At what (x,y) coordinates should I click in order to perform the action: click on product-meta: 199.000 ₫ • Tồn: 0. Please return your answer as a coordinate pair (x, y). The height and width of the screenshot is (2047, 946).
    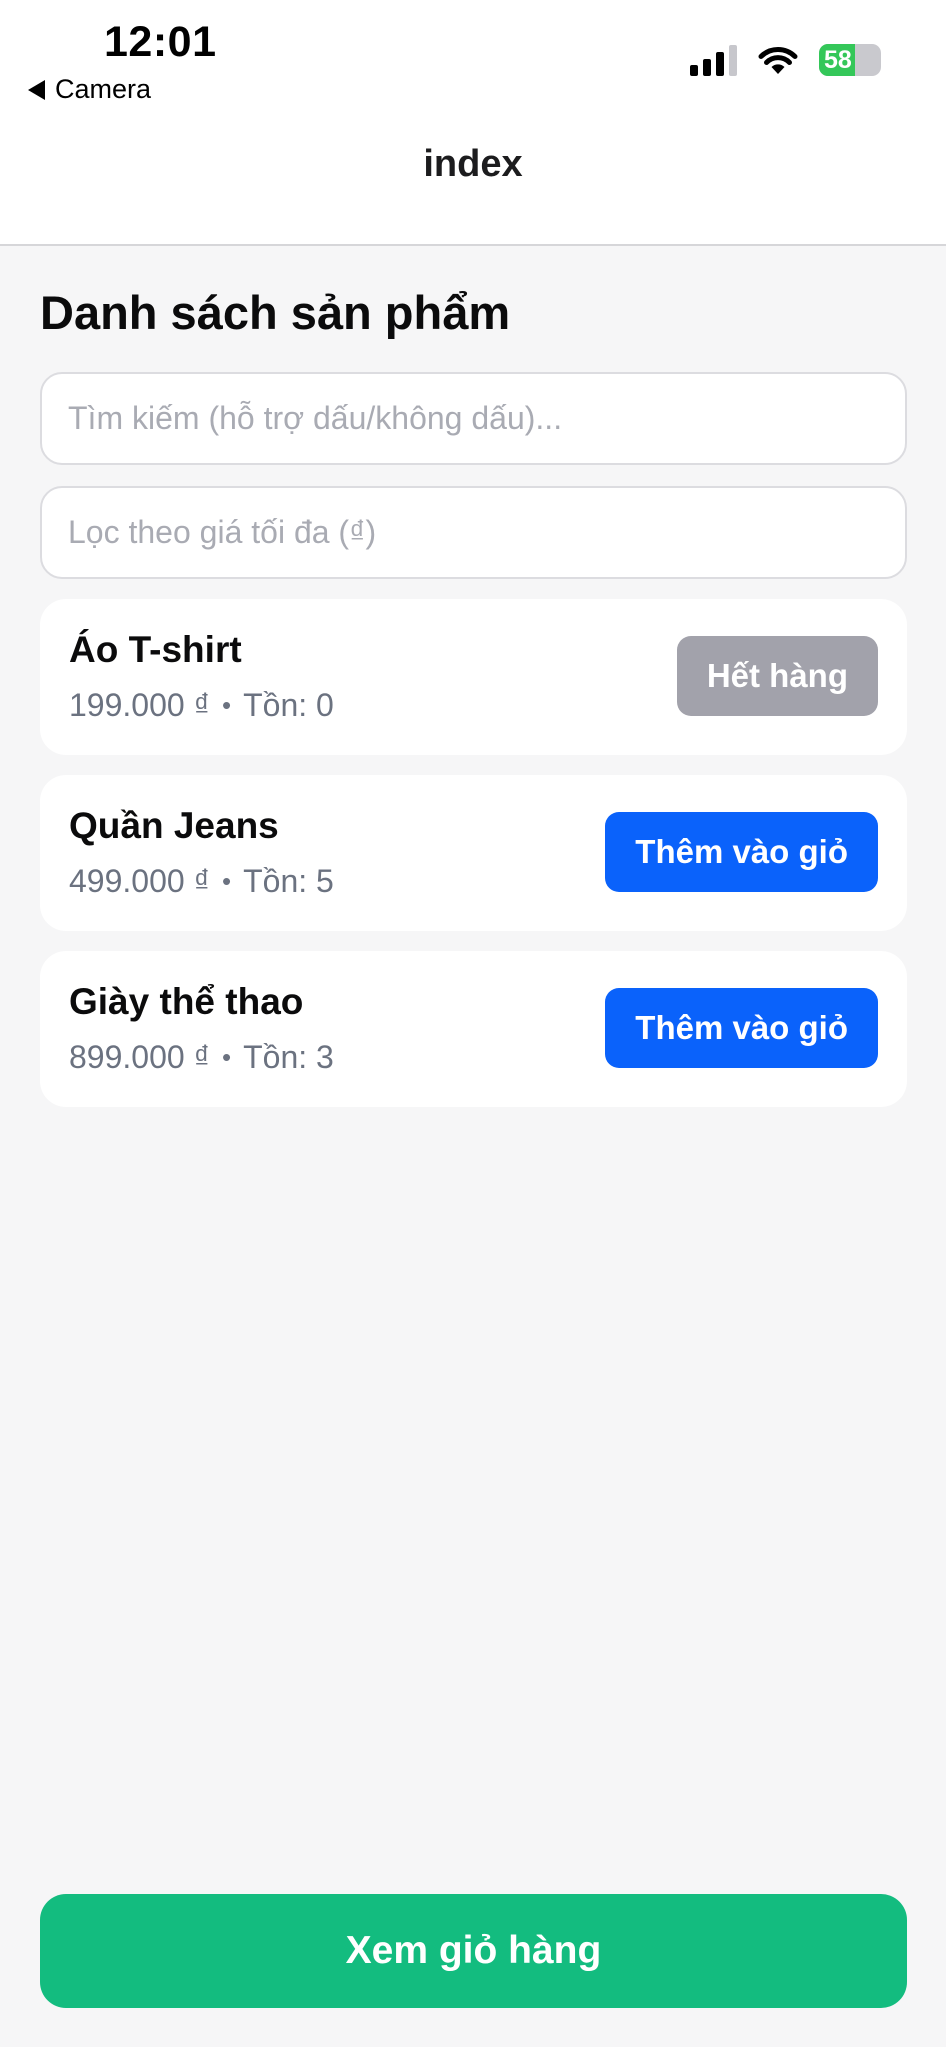
    Looking at the image, I should click on (201, 705).